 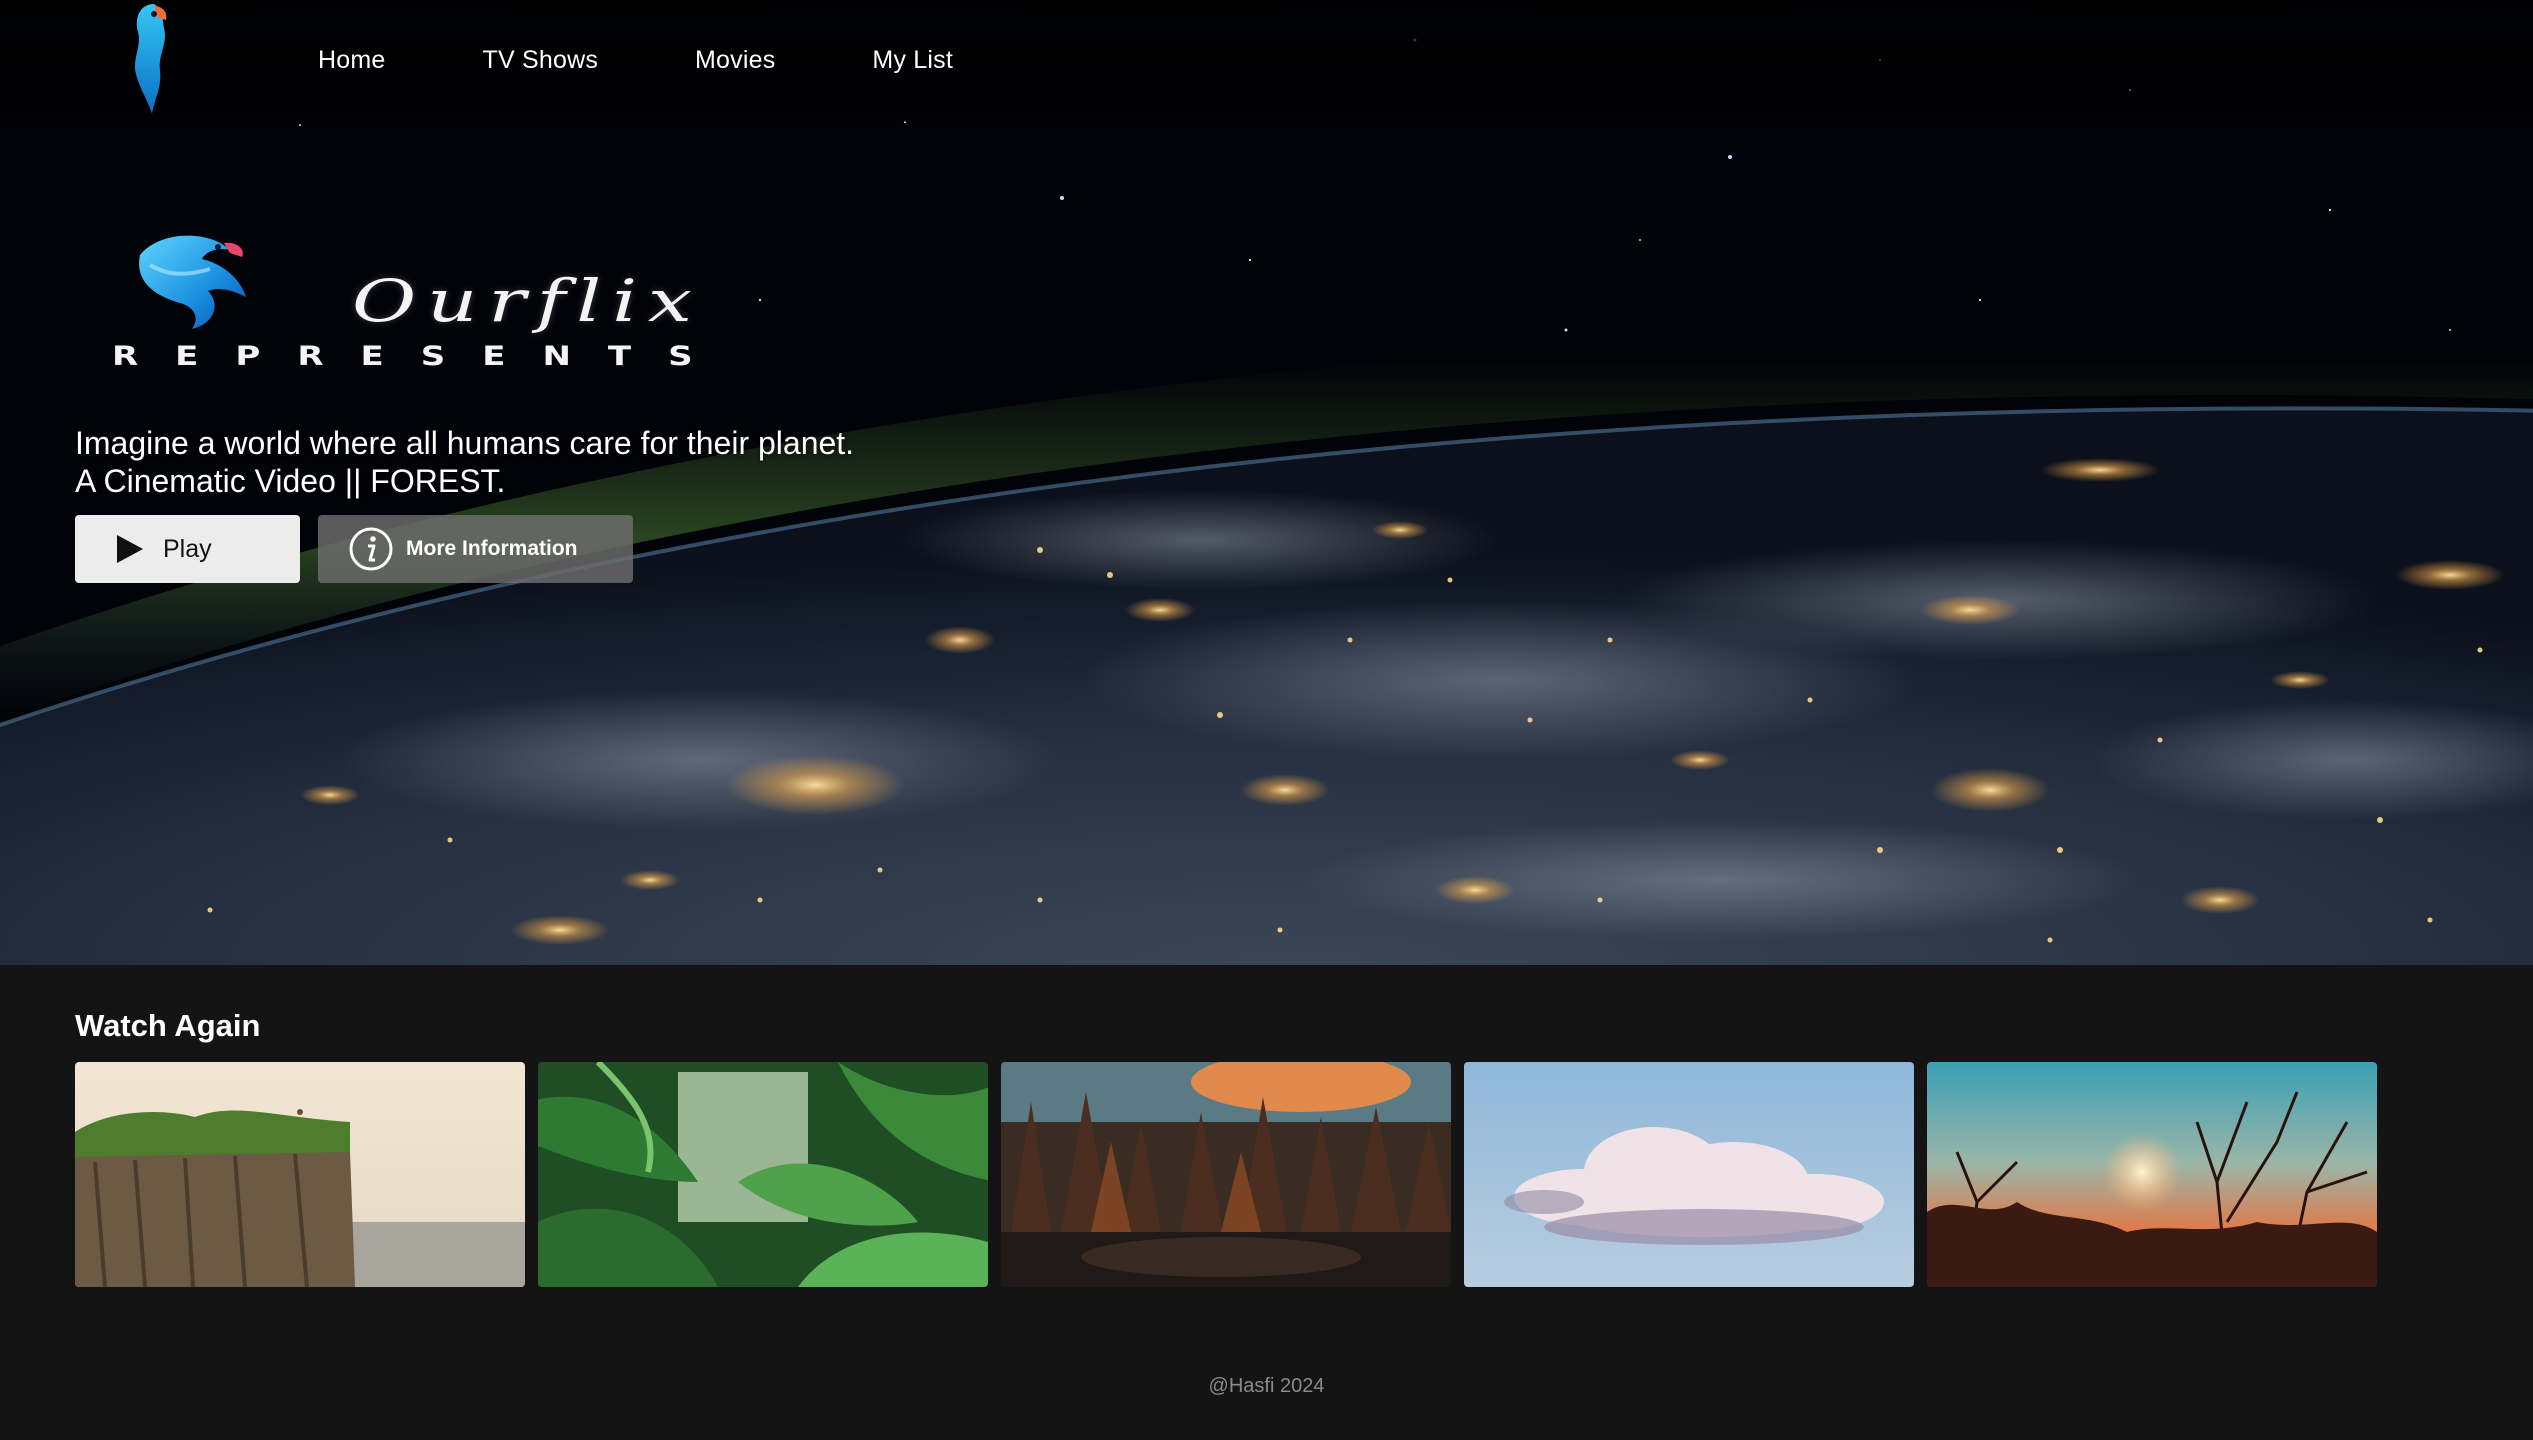 What do you see at coordinates (168, 1025) in the screenshot?
I see `watch-again-title: Watch Again` at bounding box center [168, 1025].